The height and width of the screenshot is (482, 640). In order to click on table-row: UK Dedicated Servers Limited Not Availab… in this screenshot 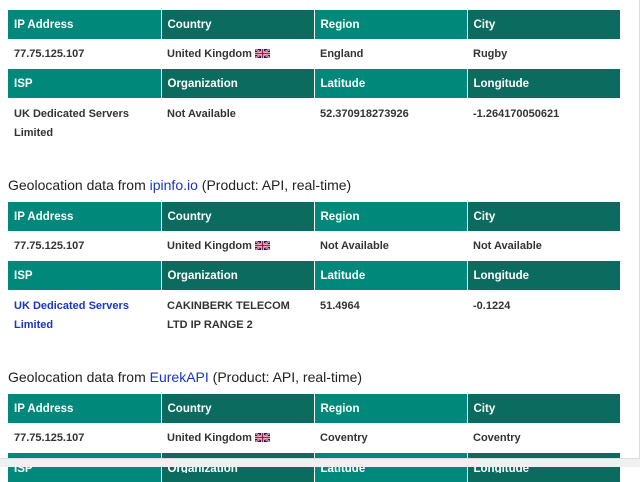, I will do `click(314, 126)`.